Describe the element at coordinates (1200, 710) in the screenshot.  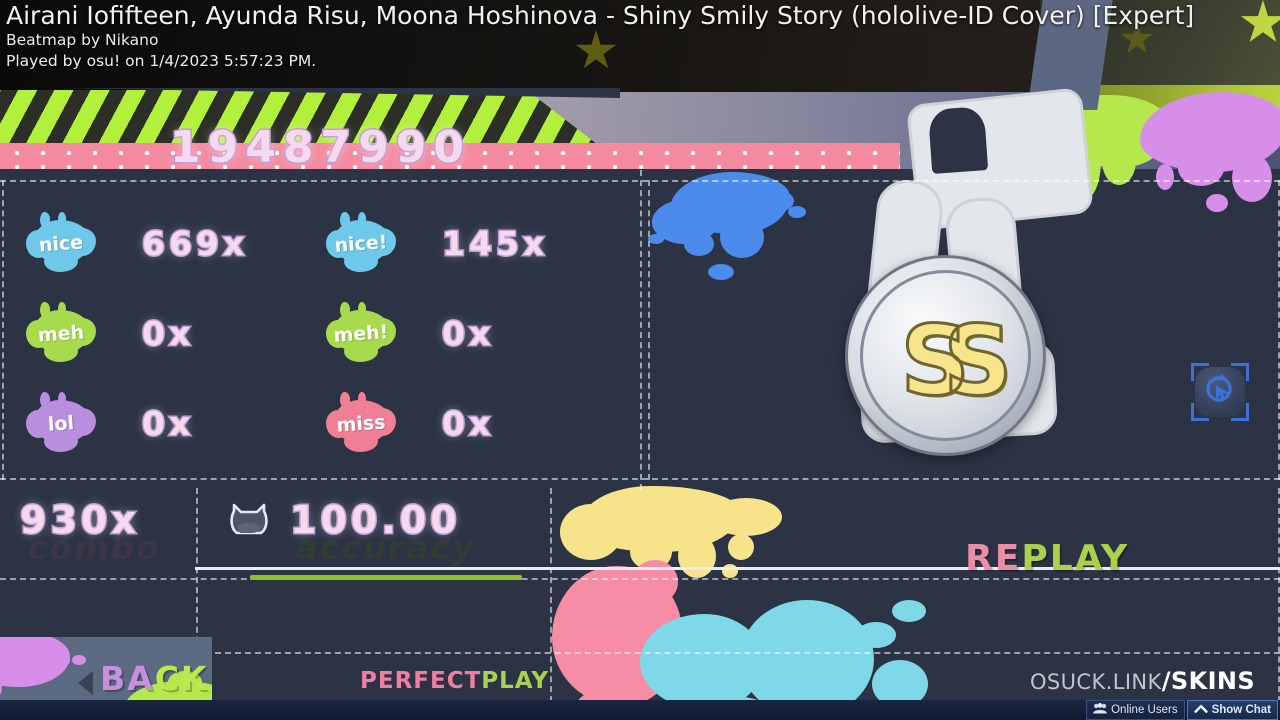
I see `chevron-up-icon` at that location.